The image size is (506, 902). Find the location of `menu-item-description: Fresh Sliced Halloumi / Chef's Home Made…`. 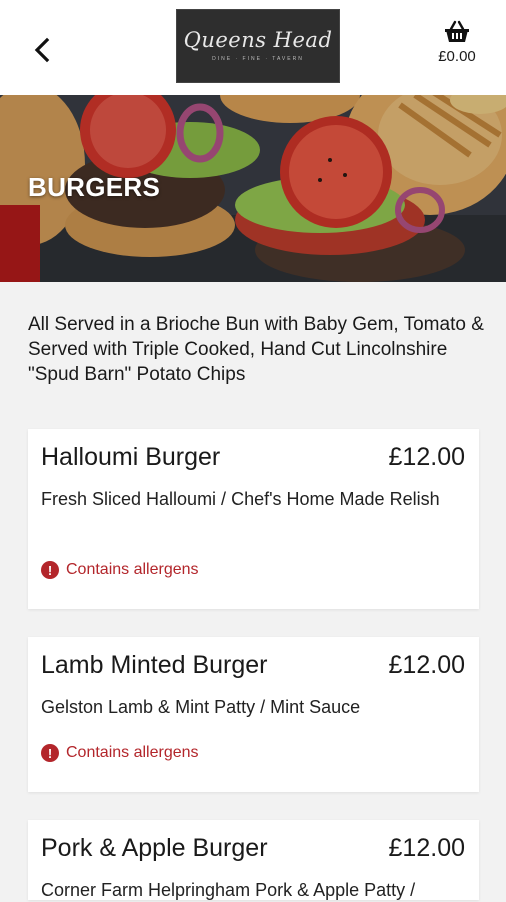

menu-item-description: Fresh Sliced Halloumi / Chef's Home Made… is located at coordinates (240, 499).